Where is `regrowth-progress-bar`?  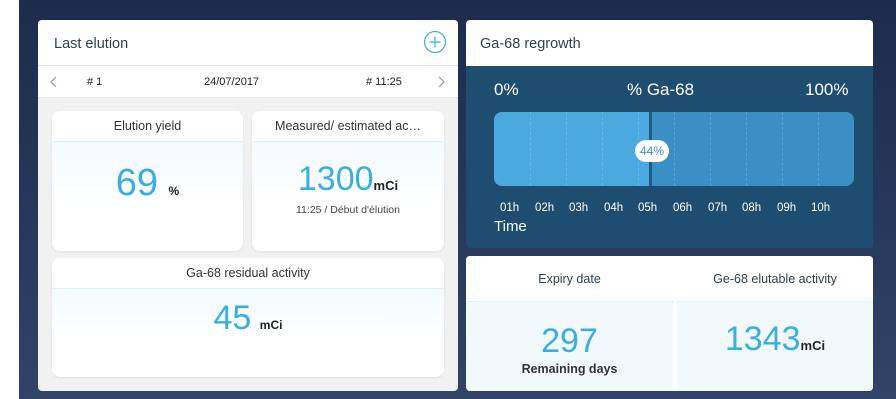 regrowth-progress-bar is located at coordinates (674, 149).